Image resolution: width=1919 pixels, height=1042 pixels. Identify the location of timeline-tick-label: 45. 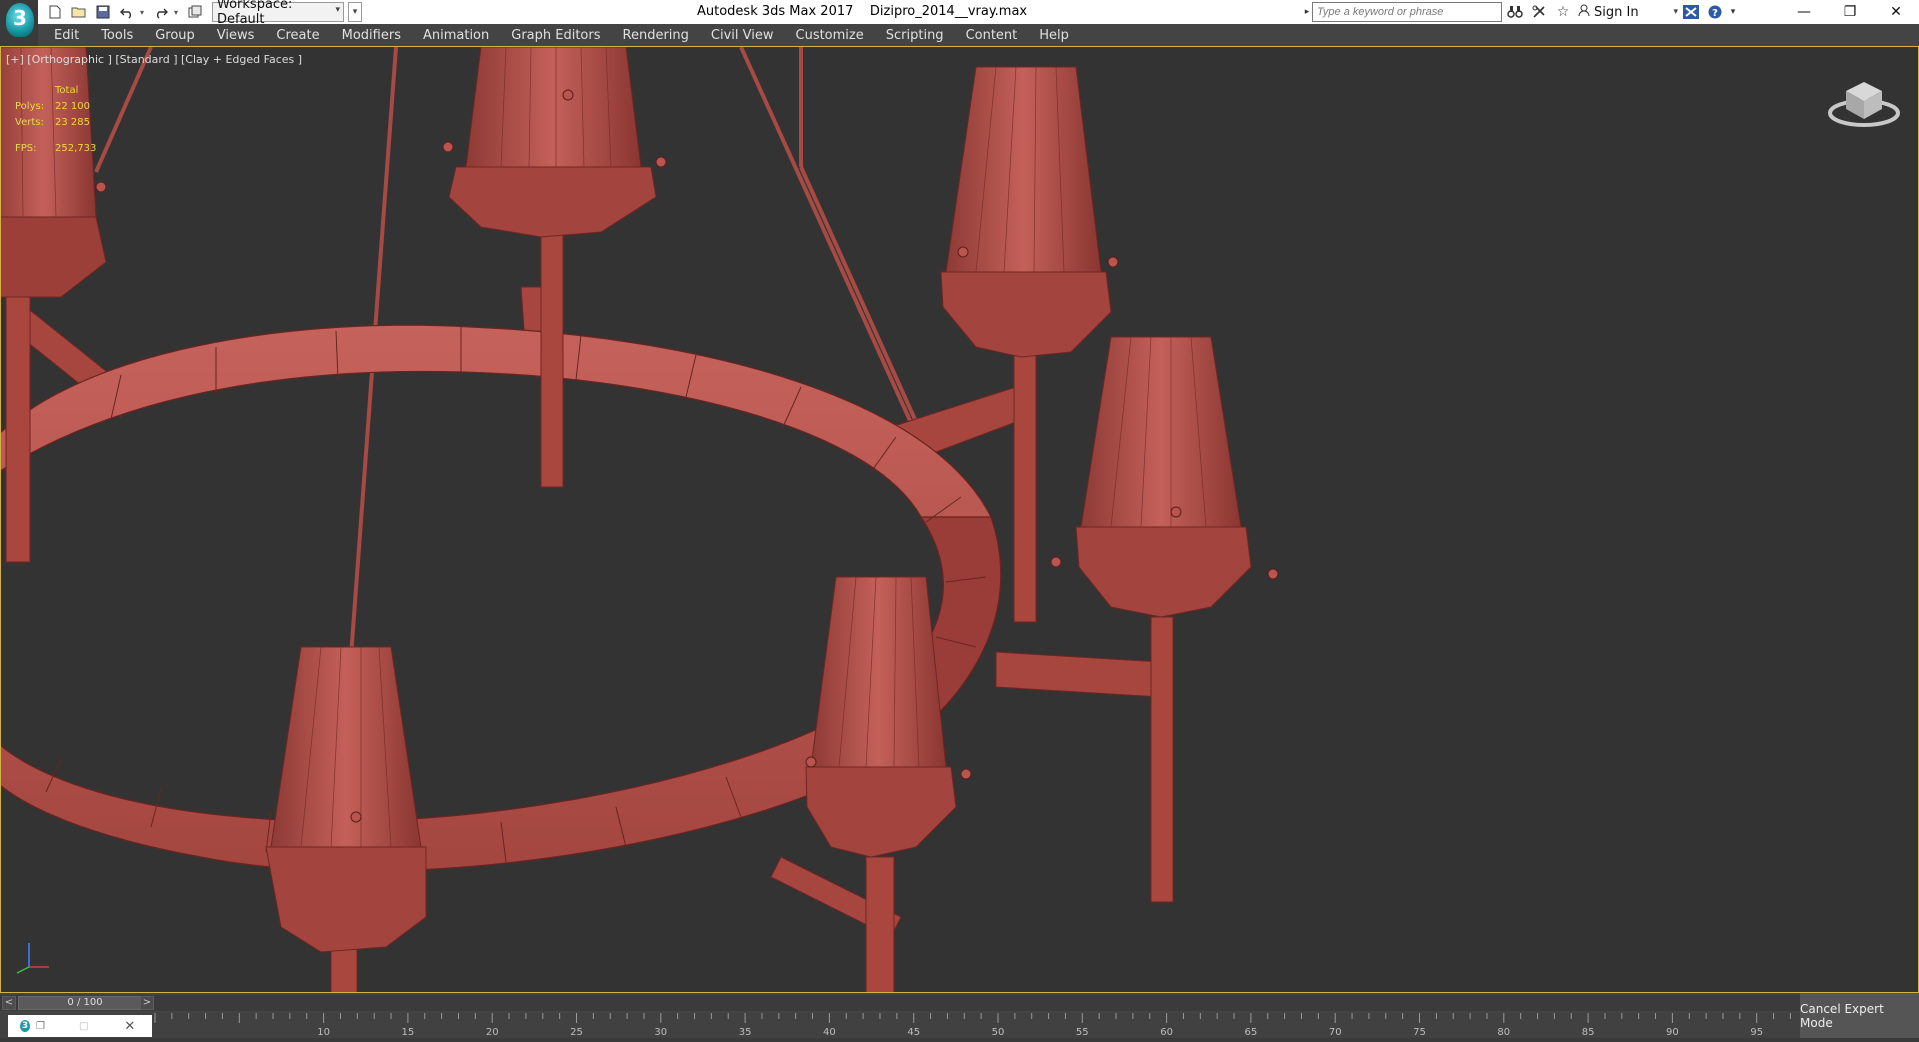
(913, 1032).